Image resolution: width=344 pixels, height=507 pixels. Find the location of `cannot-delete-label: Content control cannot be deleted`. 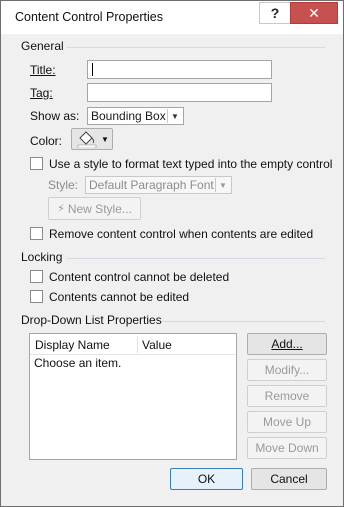

cannot-delete-label: Content control cannot be deleted is located at coordinates (139, 277).